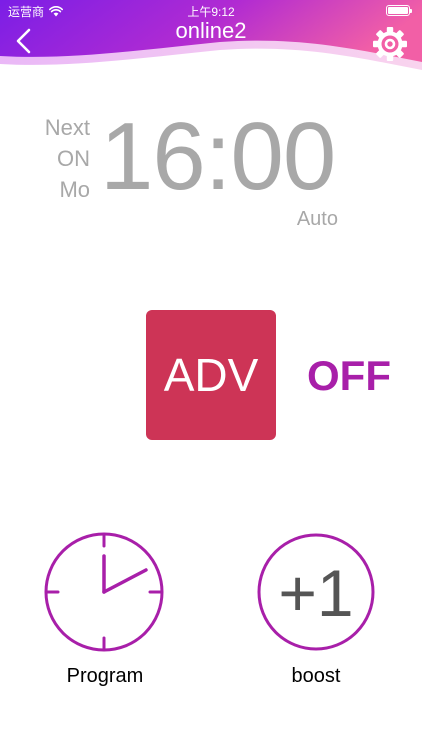 Image resolution: width=422 pixels, height=750 pixels. I want to click on next-event-time: 16:00, so click(218, 156).